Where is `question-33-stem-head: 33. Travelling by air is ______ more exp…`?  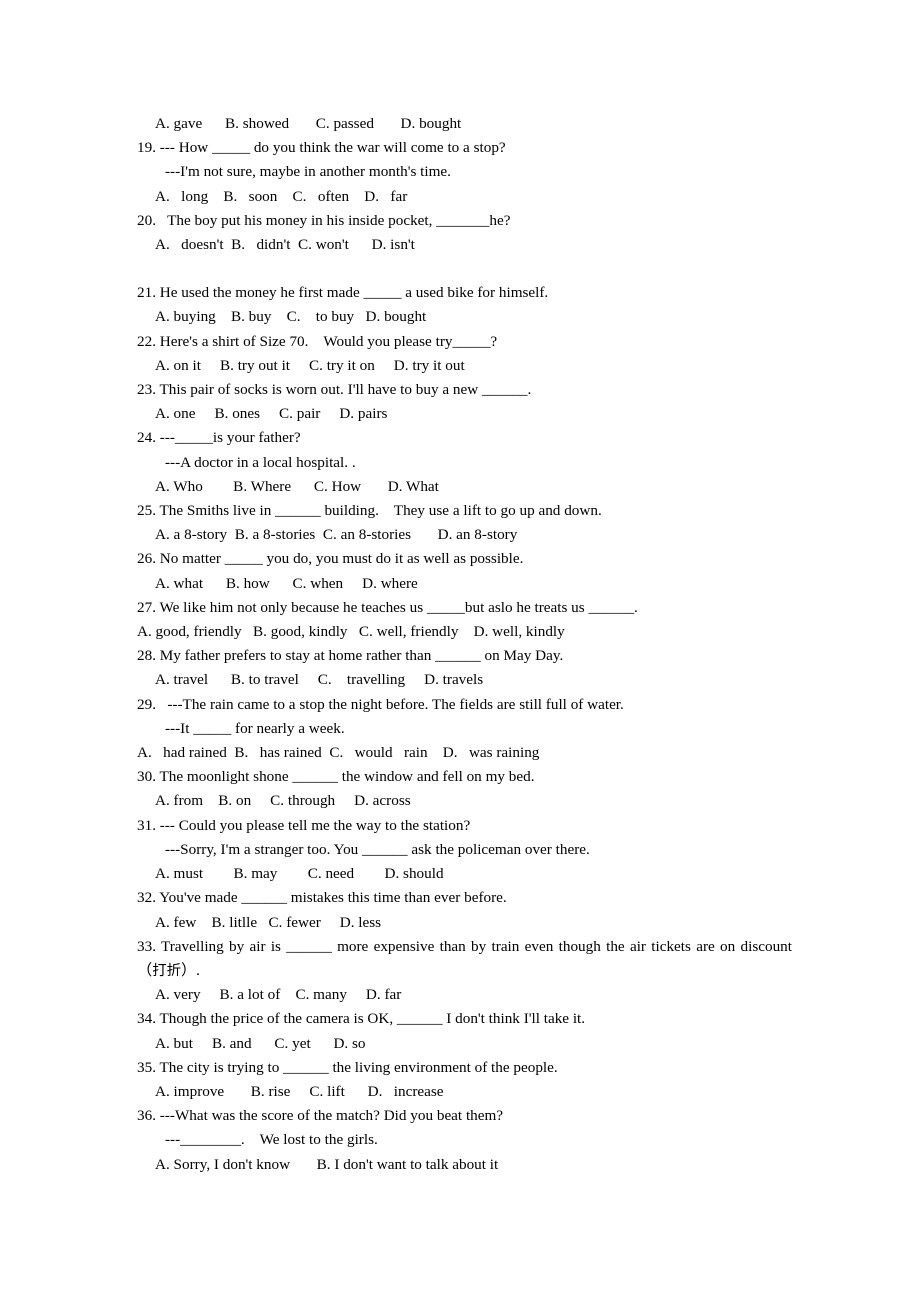
question-33-stem-head: 33. Travelling by air is ______ more exp… is located at coordinates (464, 958).